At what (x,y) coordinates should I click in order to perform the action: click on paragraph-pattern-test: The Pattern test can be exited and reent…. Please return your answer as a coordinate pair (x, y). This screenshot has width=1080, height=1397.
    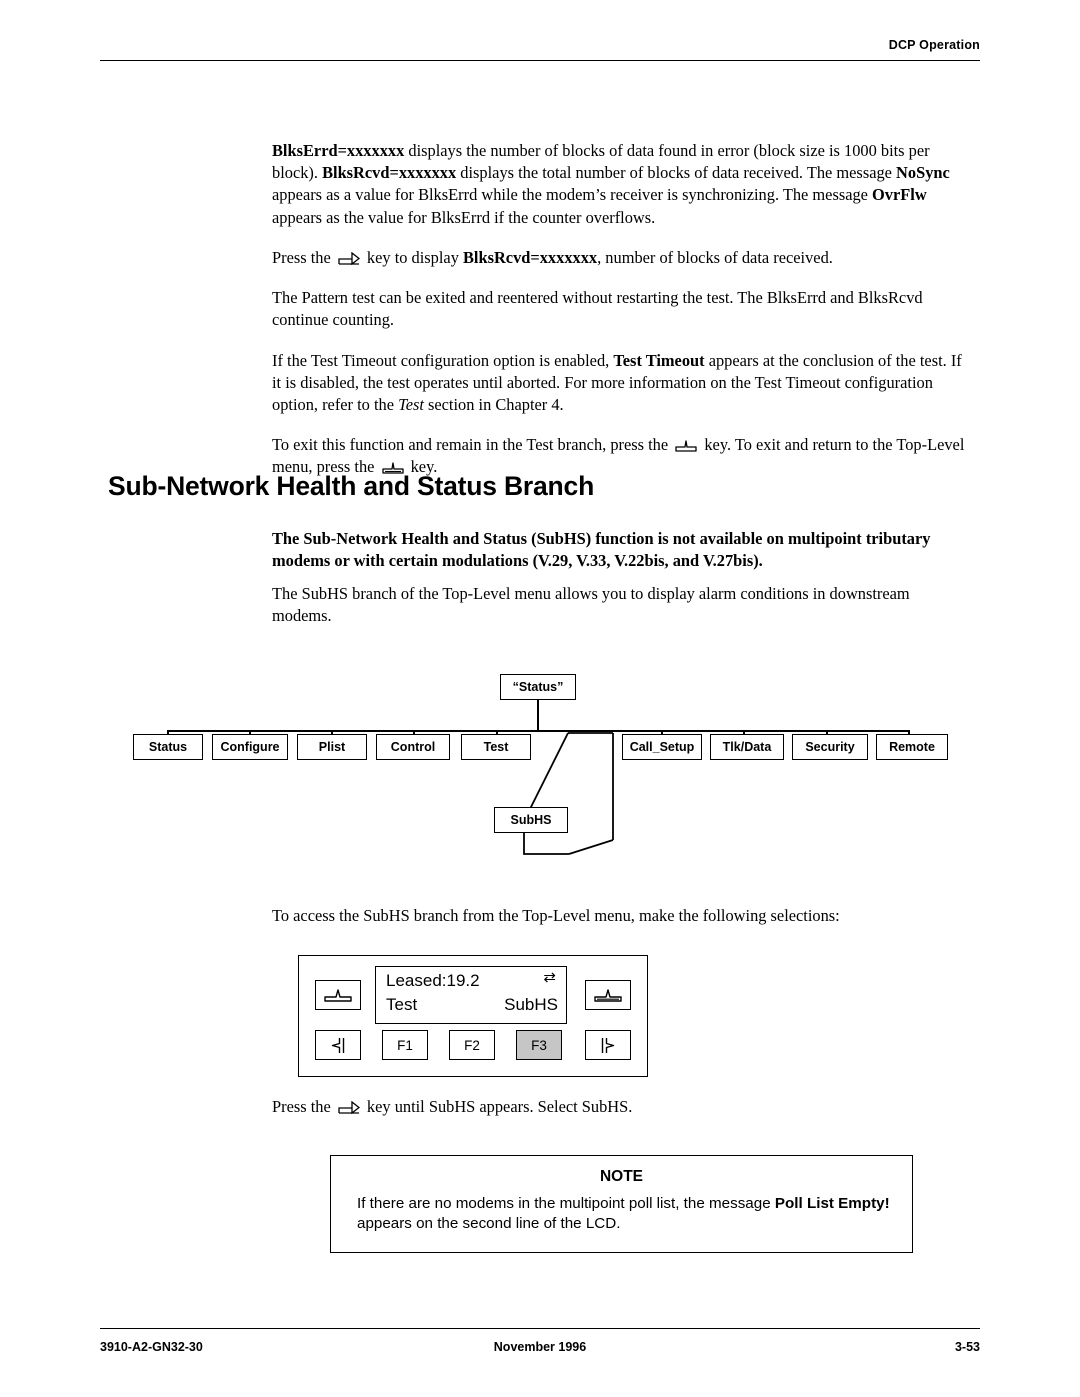
    Looking at the image, I should click on (597, 309).